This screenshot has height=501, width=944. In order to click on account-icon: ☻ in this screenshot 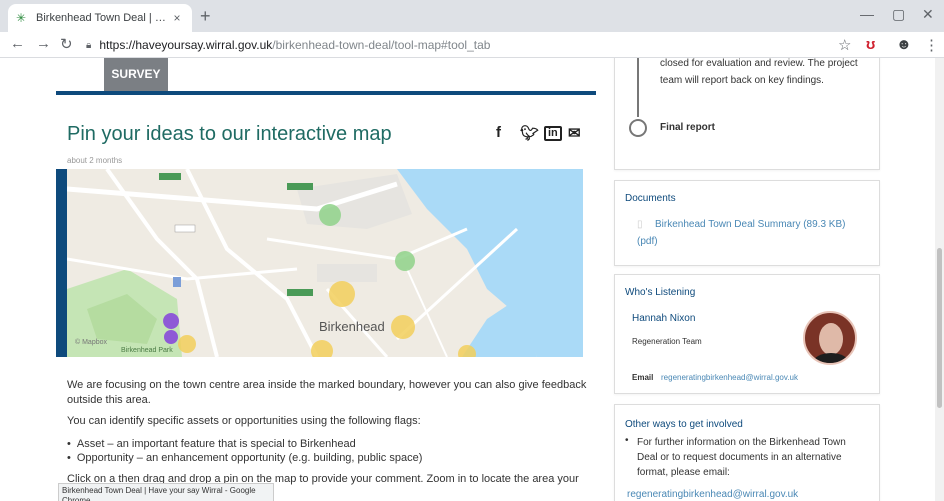, I will do `click(904, 44)`.